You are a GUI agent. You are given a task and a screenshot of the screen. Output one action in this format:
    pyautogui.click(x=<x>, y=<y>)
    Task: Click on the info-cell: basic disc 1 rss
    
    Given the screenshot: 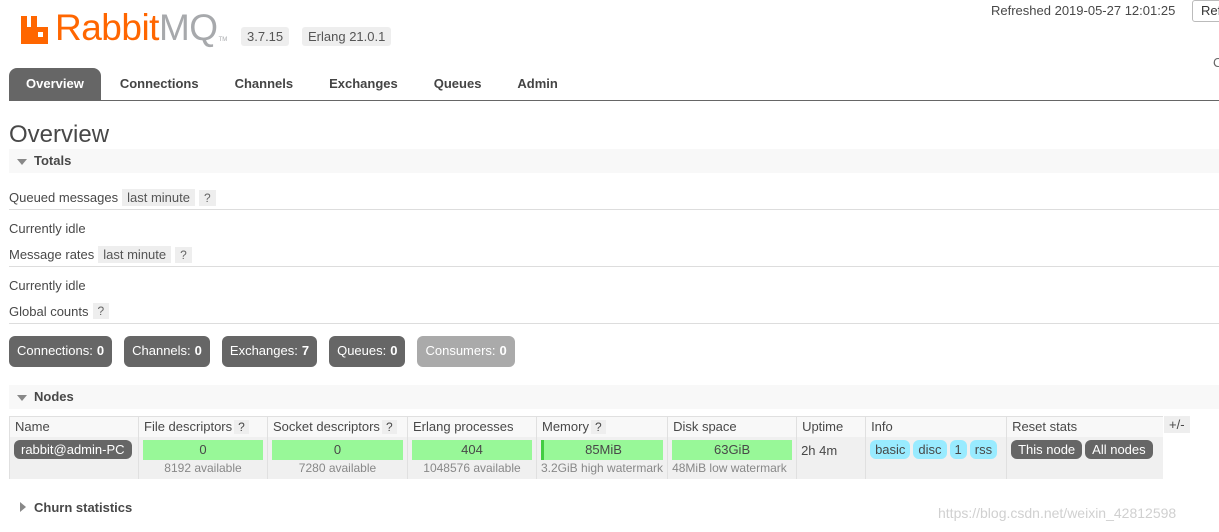 What is the action you would take?
    pyautogui.click(x=936, y=457)
    